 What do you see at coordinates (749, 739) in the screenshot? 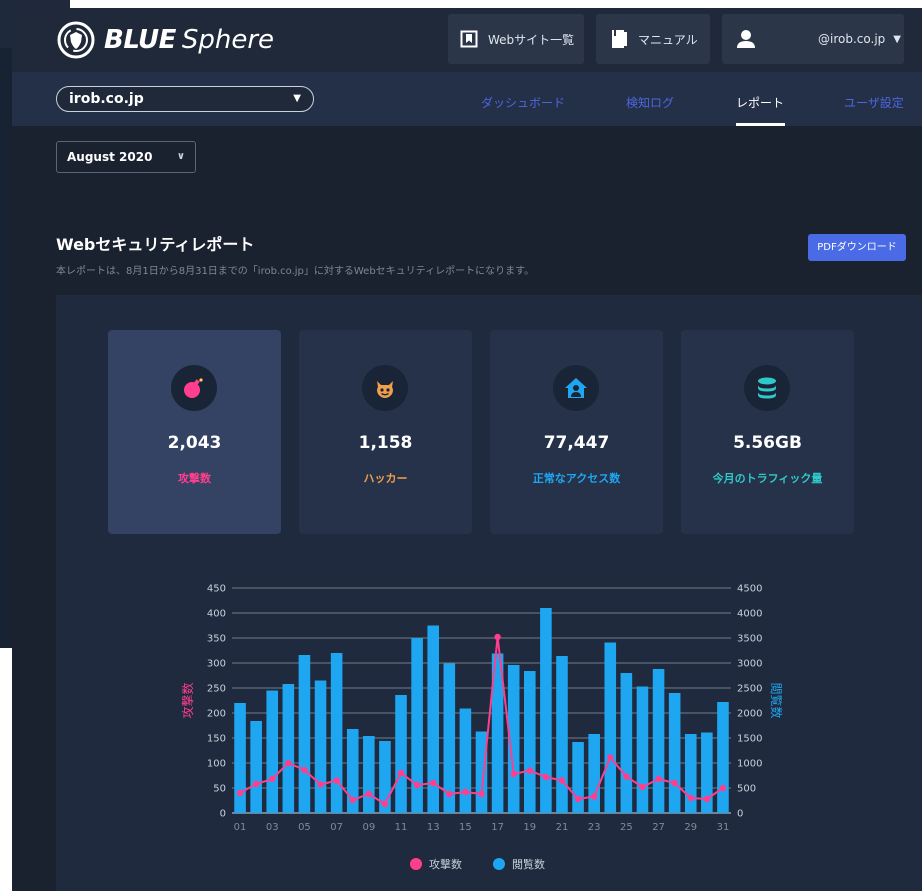
I see `right-axis-tick-label: 1500` at bounding box center [749, 739].